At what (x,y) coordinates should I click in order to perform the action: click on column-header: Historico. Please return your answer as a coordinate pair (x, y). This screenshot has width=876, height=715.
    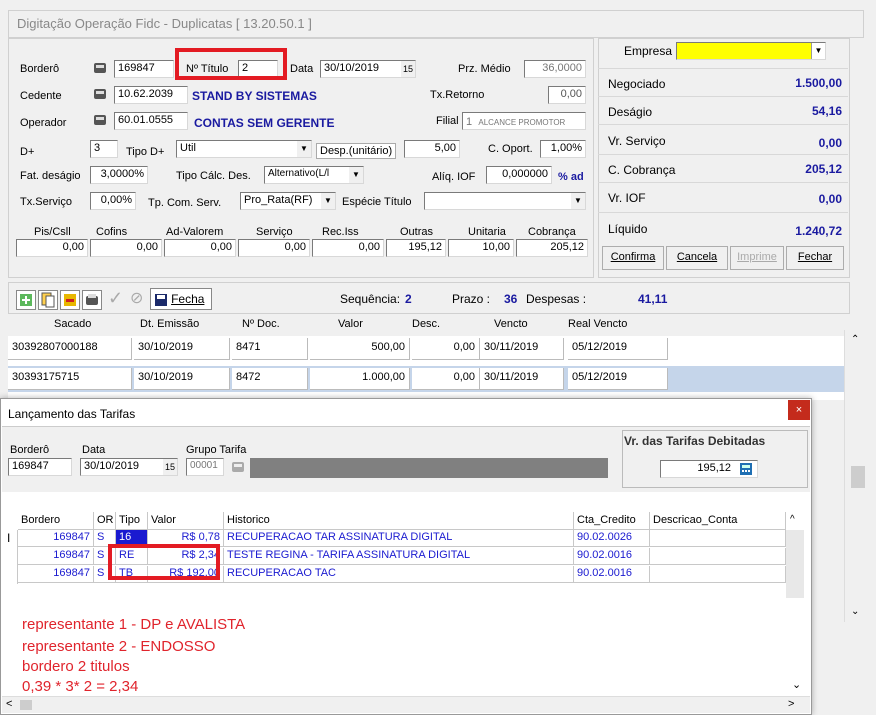
    Looking at the image, I should click on (399, 521).